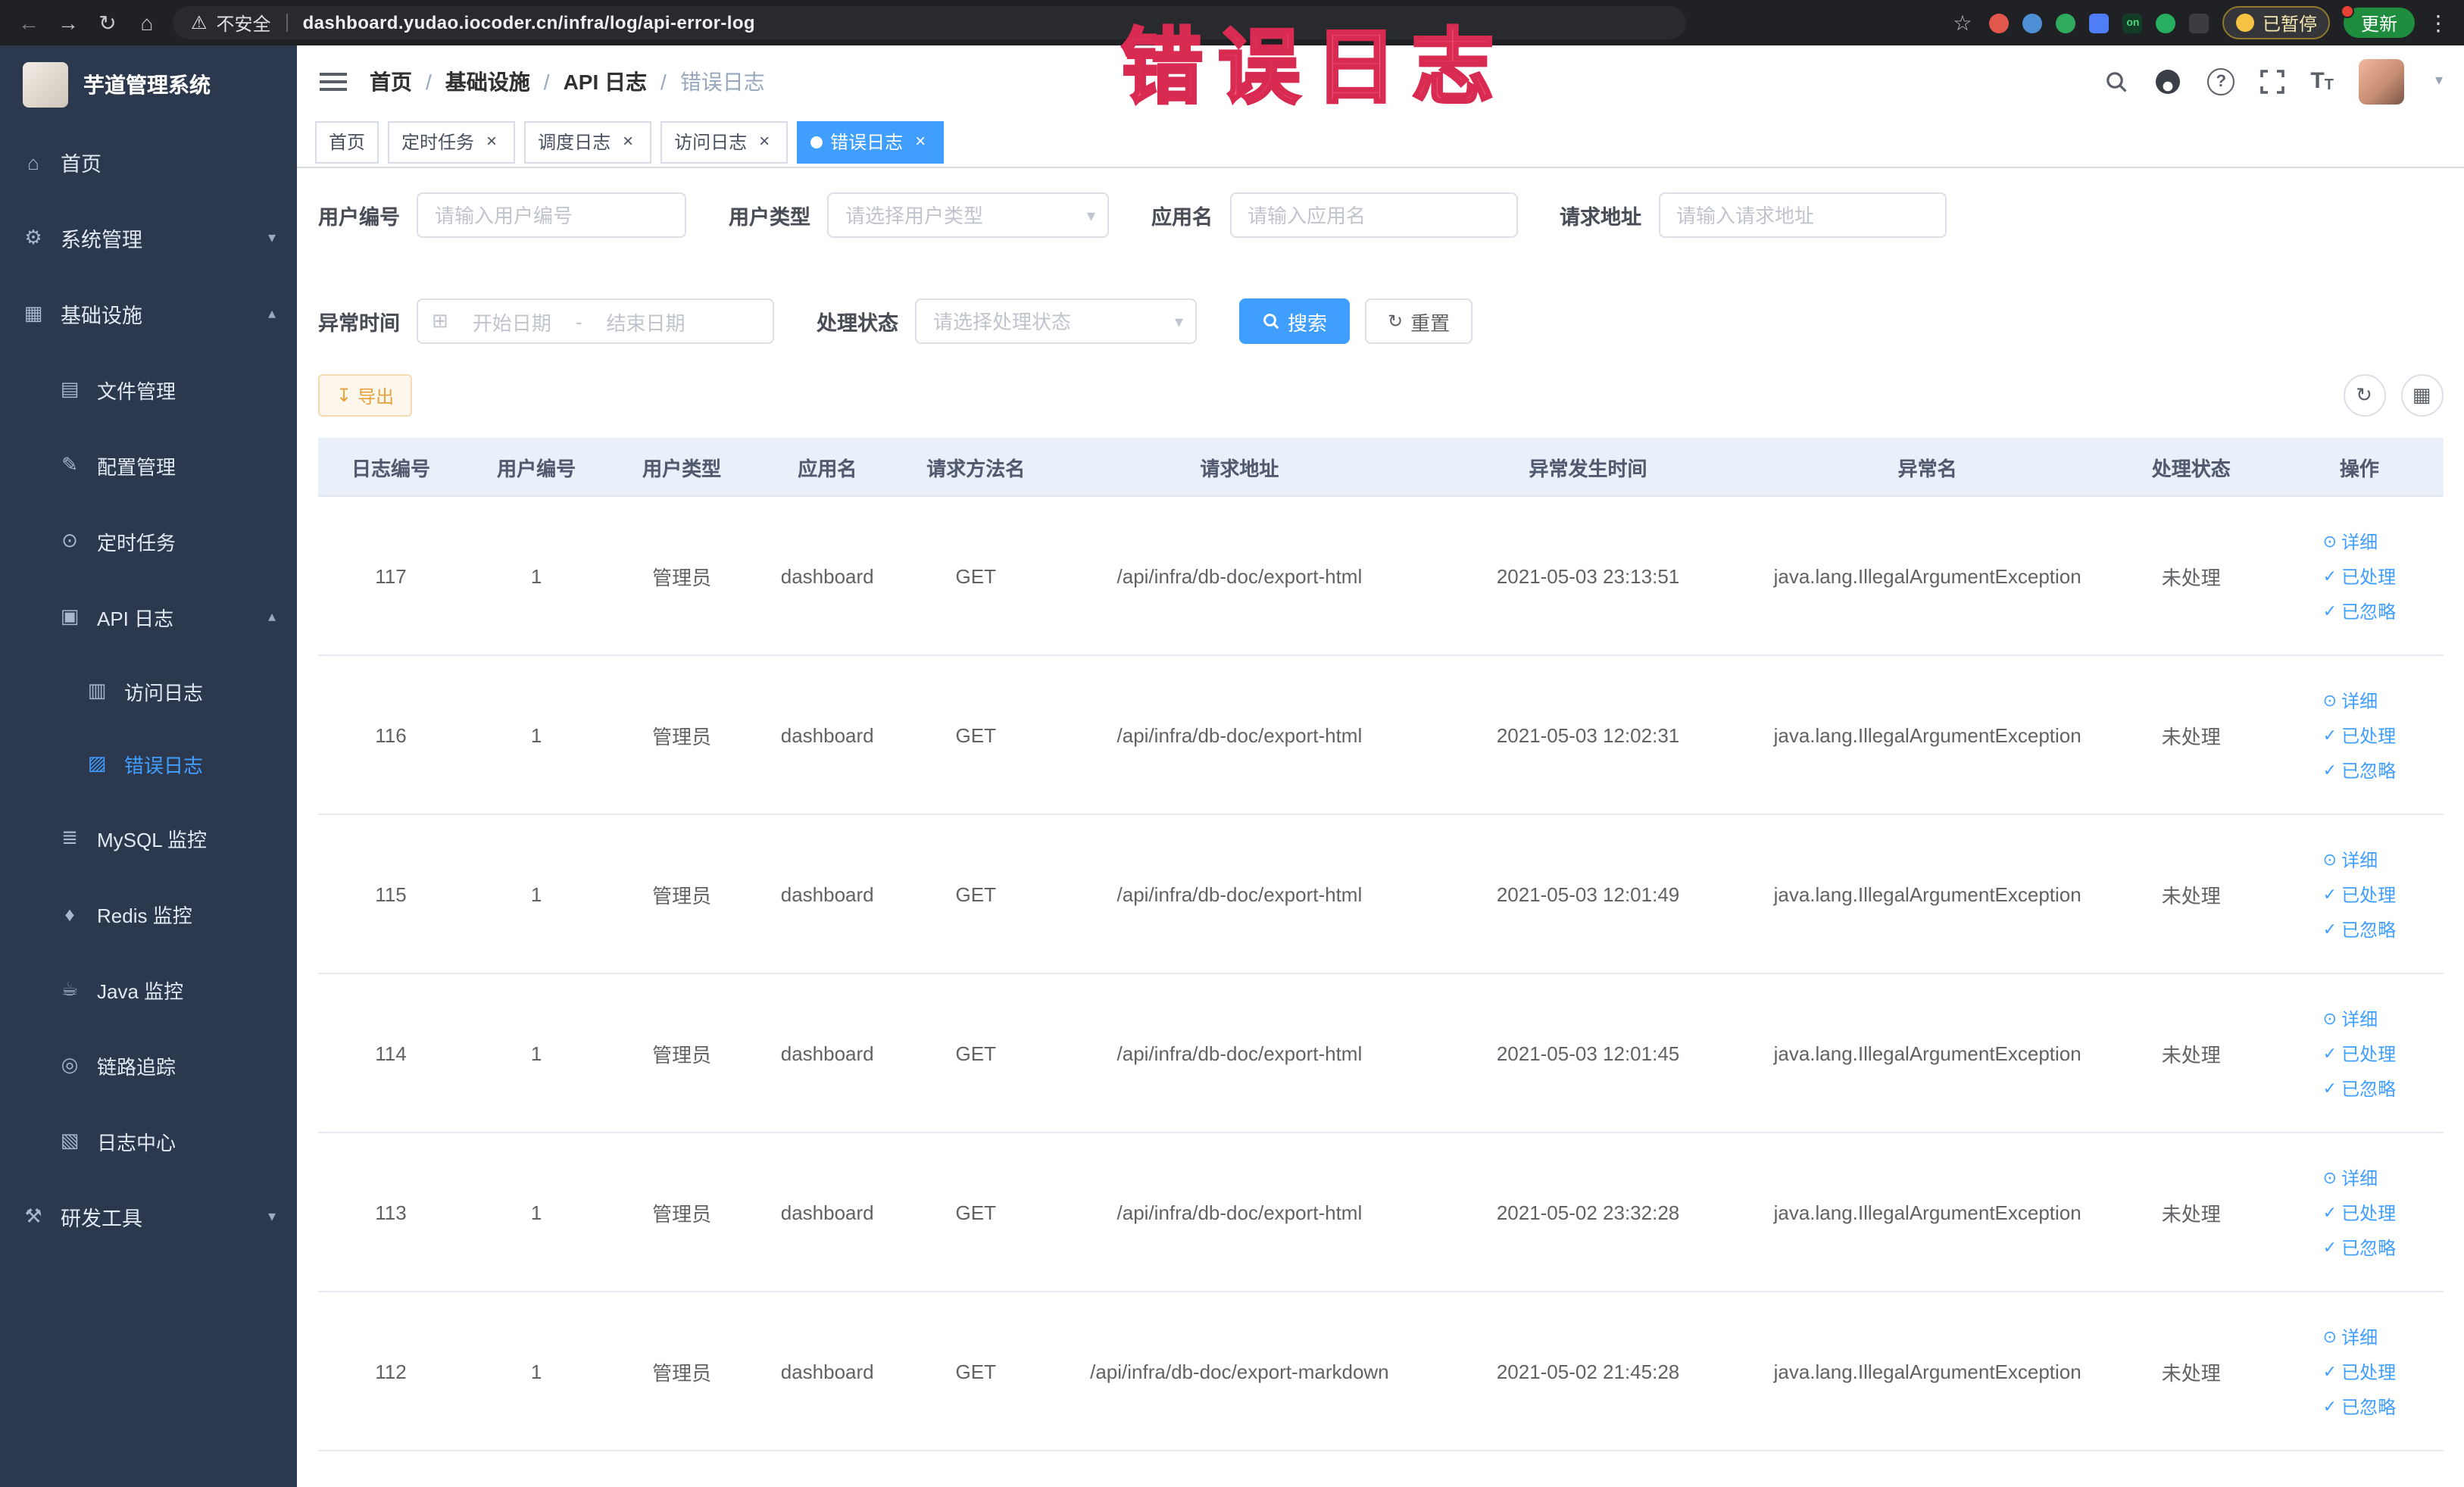 The image size is (2464, 1487). I want to click on font-size-icon: TT, so click(2322, 81).